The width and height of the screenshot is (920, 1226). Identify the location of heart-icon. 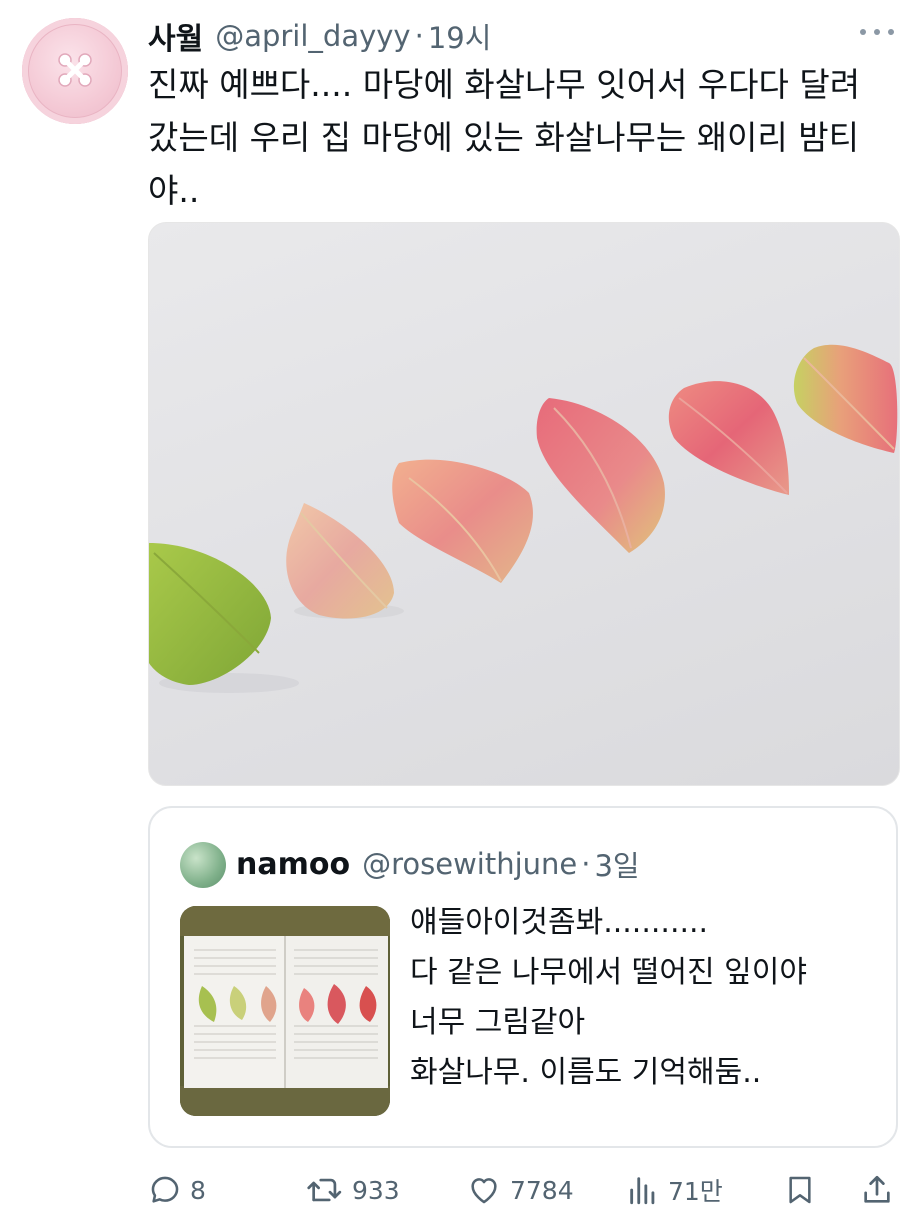
(484, 1191).